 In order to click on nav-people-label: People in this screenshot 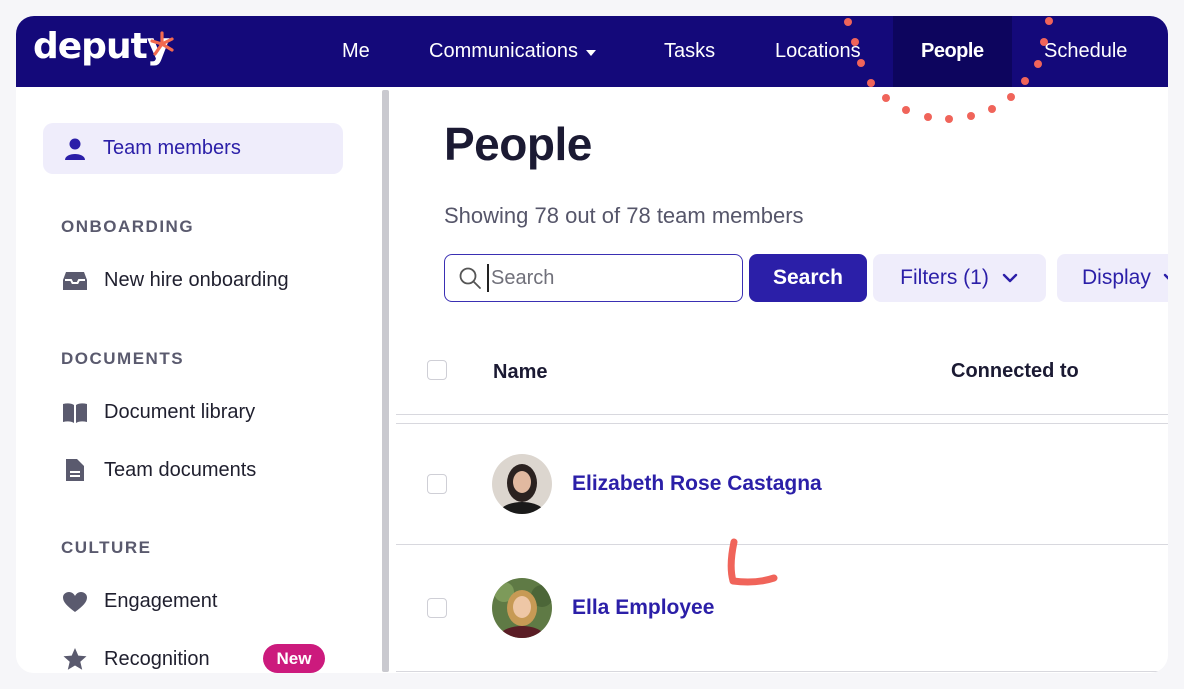, I will do `click(952, 51)`.